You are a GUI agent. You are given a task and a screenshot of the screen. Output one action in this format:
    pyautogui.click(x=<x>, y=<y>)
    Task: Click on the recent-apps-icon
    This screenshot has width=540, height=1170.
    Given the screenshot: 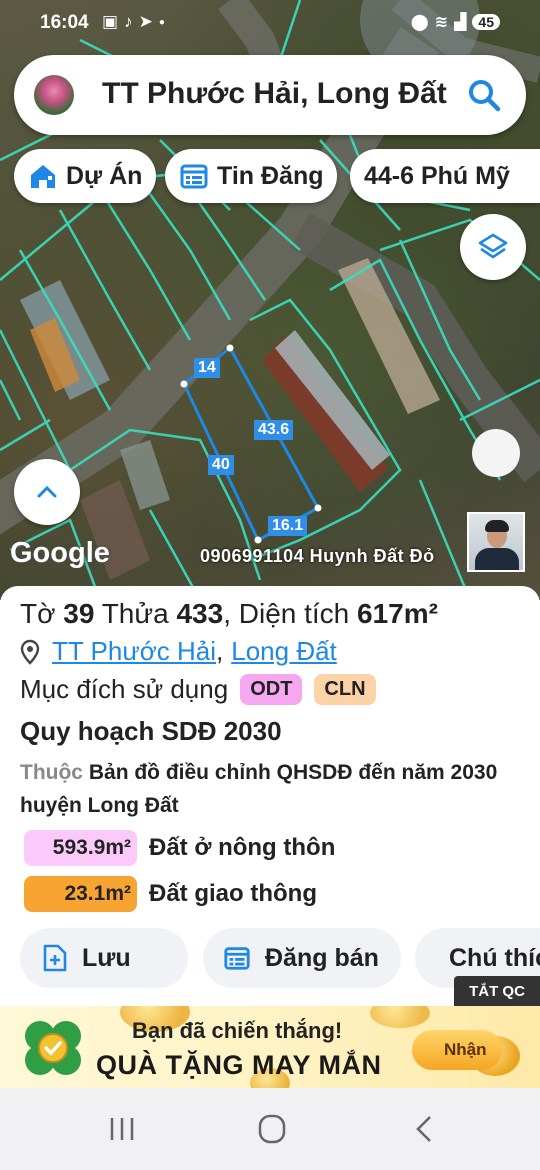 What is the action you would take?
    pyautogui.click(x=122, y=1129)
    